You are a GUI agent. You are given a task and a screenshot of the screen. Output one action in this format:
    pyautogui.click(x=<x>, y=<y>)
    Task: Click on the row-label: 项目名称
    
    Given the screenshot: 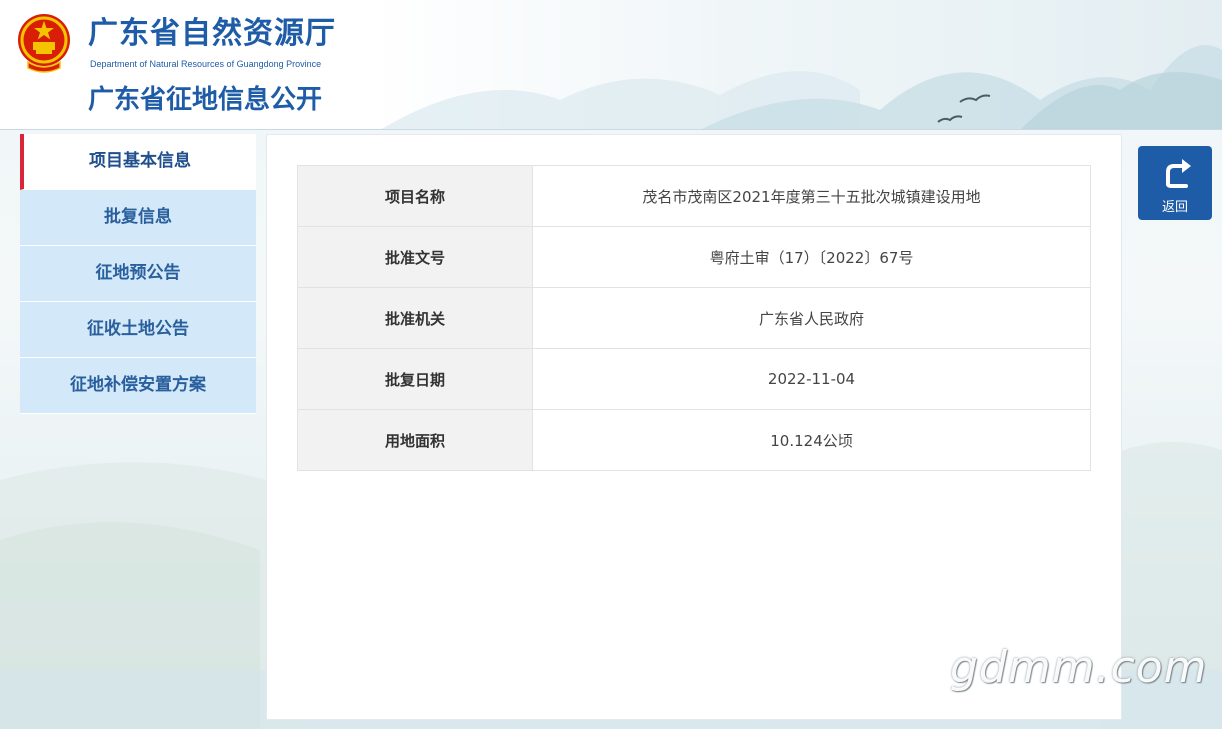 What is the action you would take?
    pyautogui.click(x=415, y=196)
    